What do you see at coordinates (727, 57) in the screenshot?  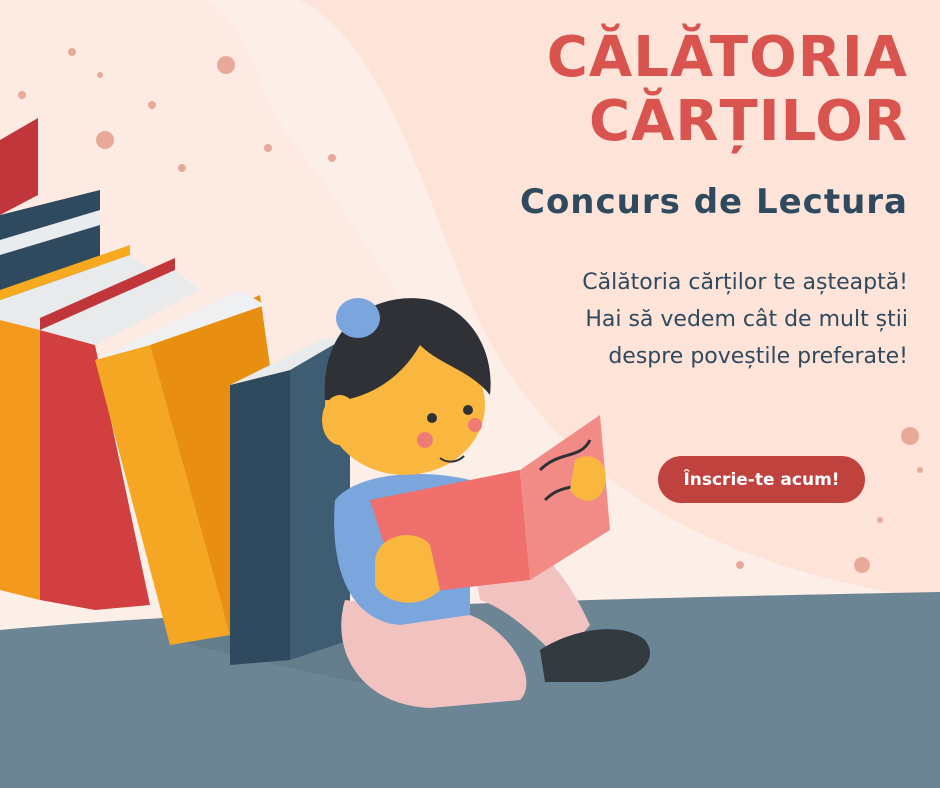 I see `title-line-1: CĂLĂTORIA` at bounding box center [727, 57].